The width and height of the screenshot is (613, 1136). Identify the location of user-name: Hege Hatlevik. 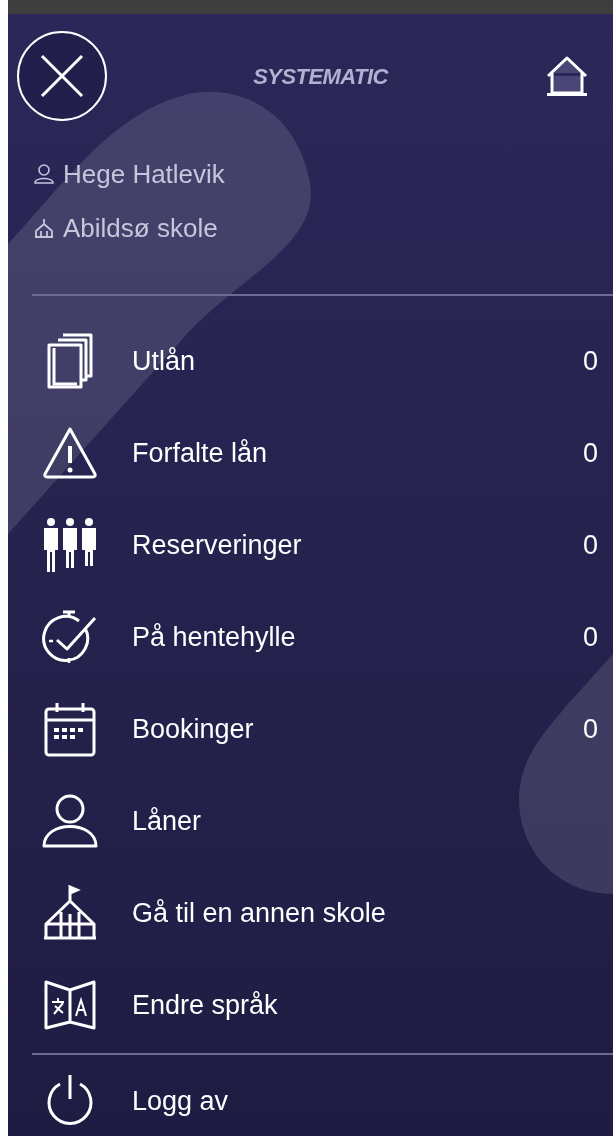
(144, 174).